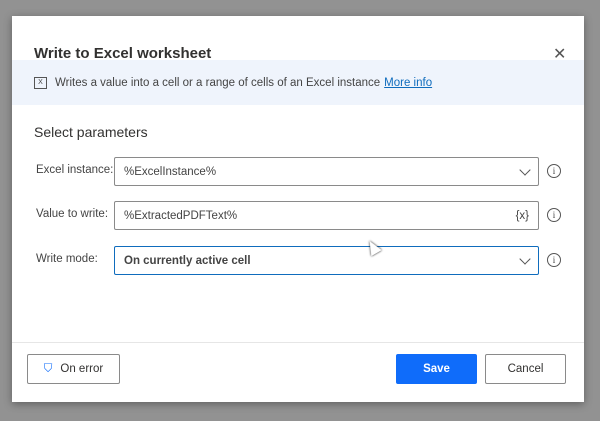 The width and height of the screenshot is (600, 421). Describe the element at coordinates (67, 259) in the screenshot. I see `write-mode-label: Write mode:` at that location.